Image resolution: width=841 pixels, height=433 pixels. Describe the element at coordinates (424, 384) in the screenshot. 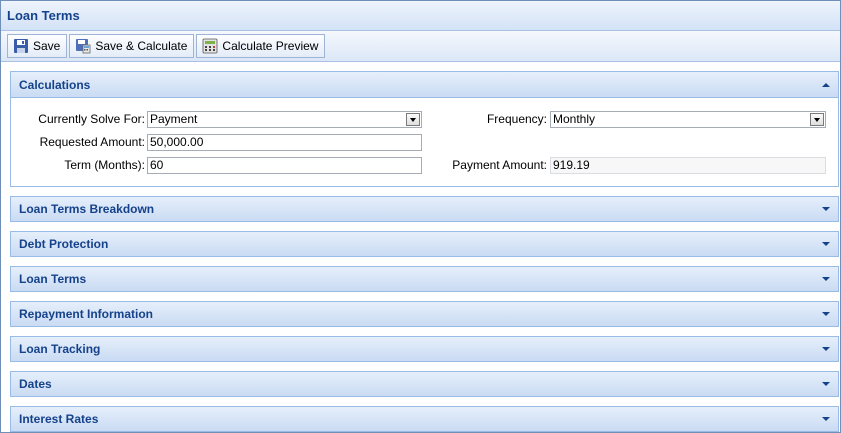

I see `section-dates: Dates` at that location.